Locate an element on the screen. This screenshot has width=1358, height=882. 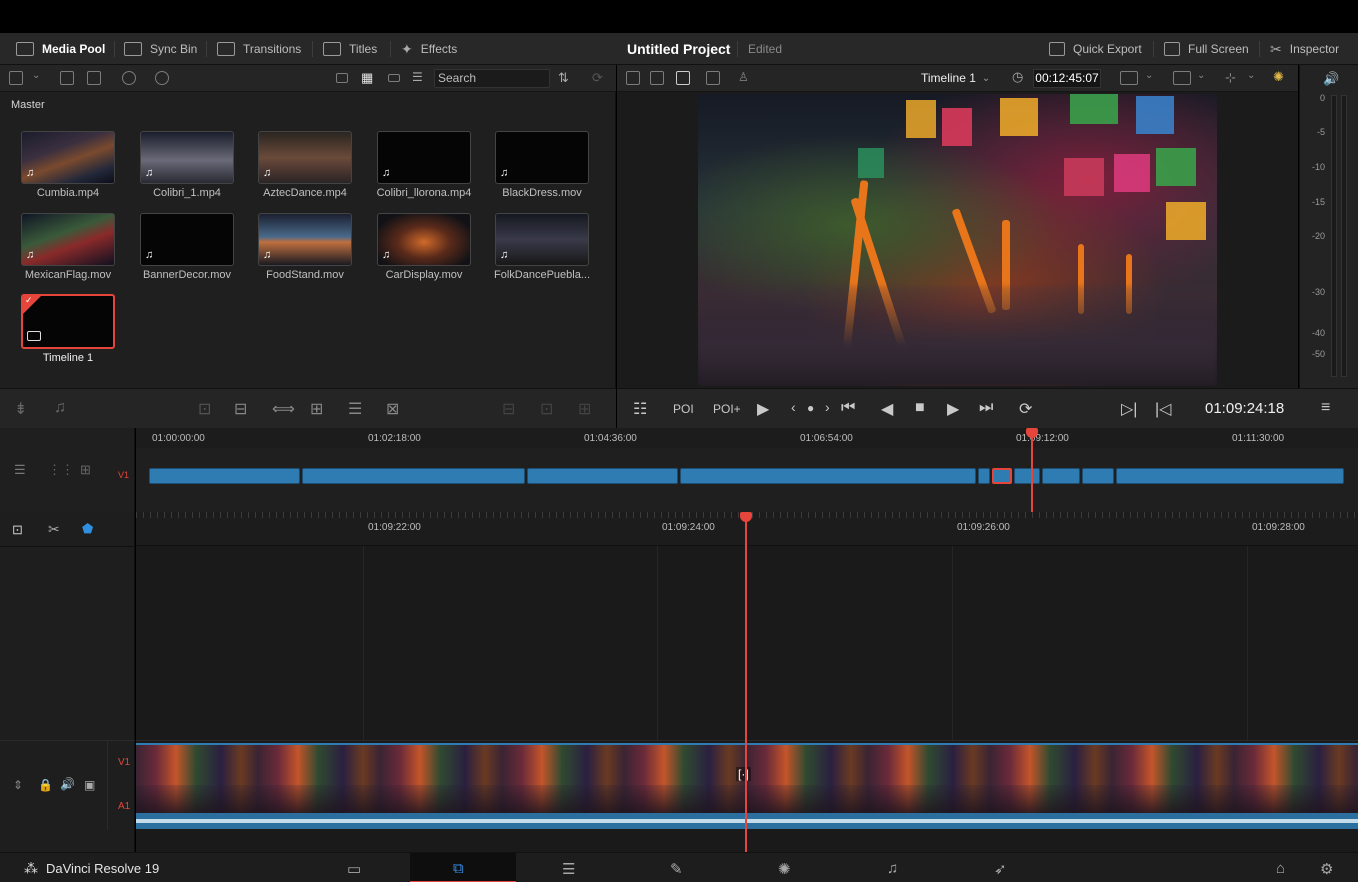
settings-gear-icon: ⚙ is located at coordinates (1326, 869).